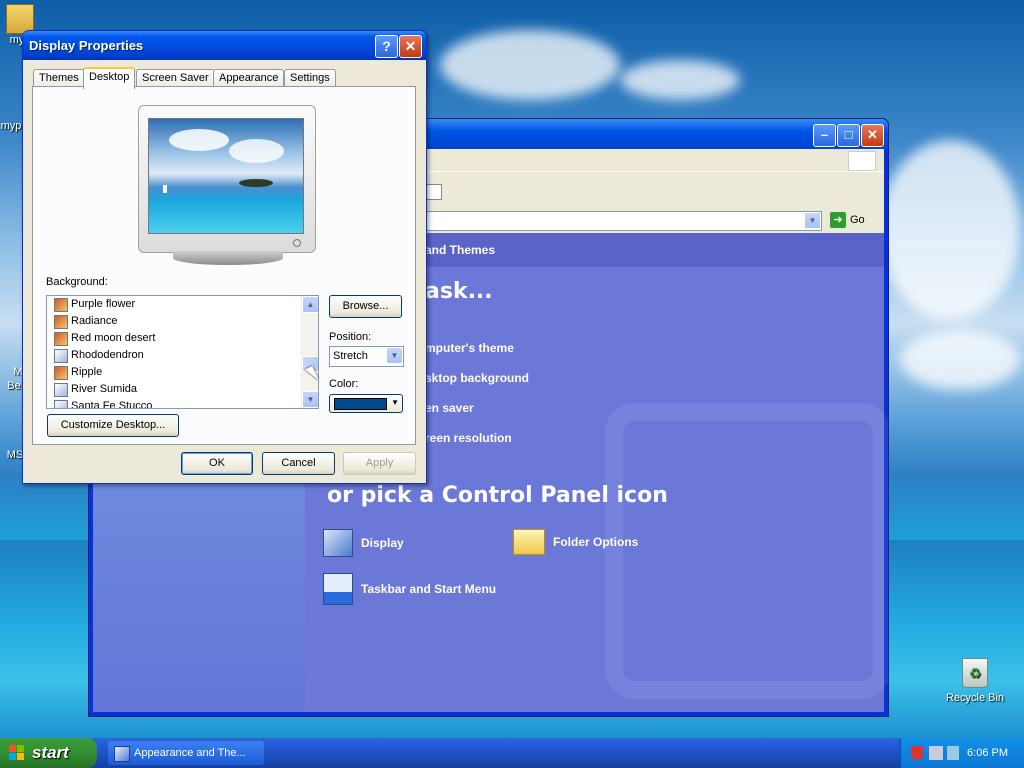  Describe the element at coordinates (975, 673) in the screenshot. I see `recycle-bin-icon: ♻` at that location.